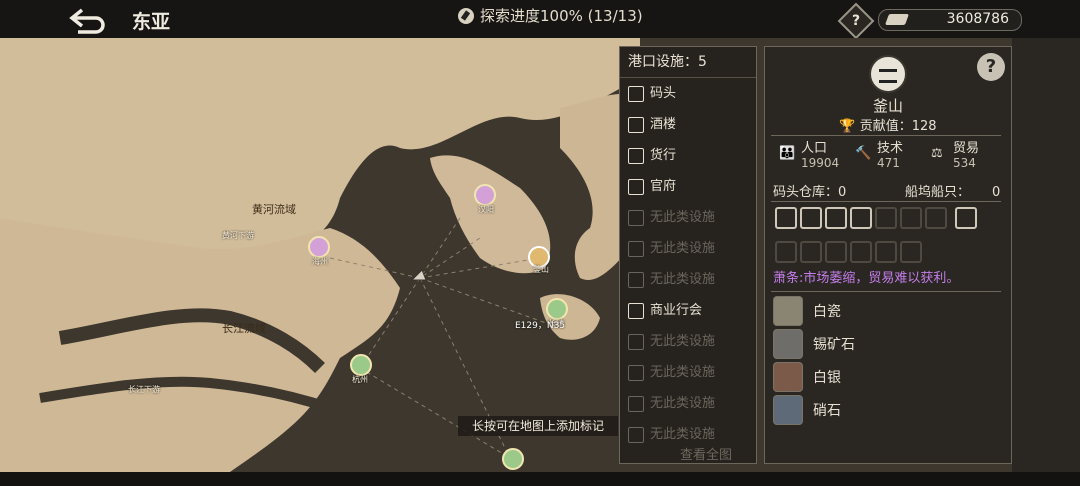 Image resolution: width=1080 pixels, height=486 pixels. What do you see at coordinates (827, 378) in the screenshot?
I see `goods-label: 白银` at bounding box center [827, 378].